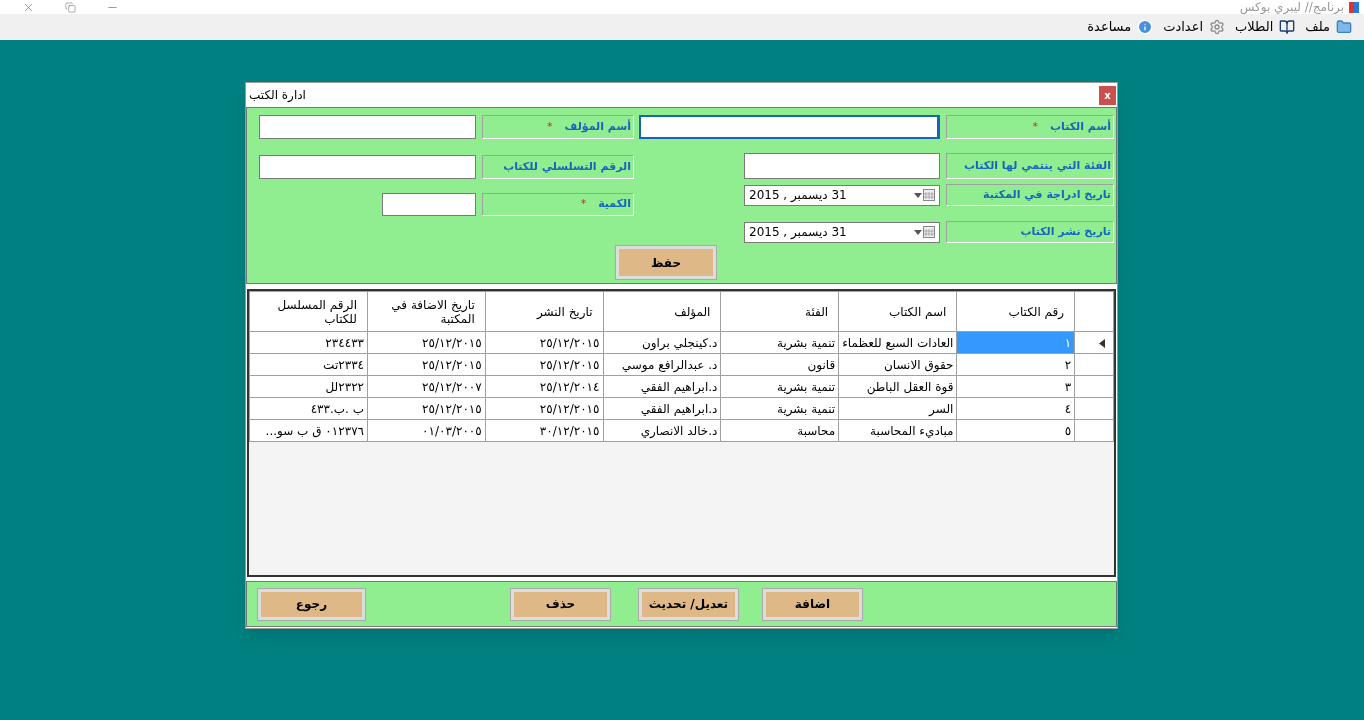 The height and width of the screenshot is (720, 1364). I want to click on column-header: الفئة, so click(779, 311).